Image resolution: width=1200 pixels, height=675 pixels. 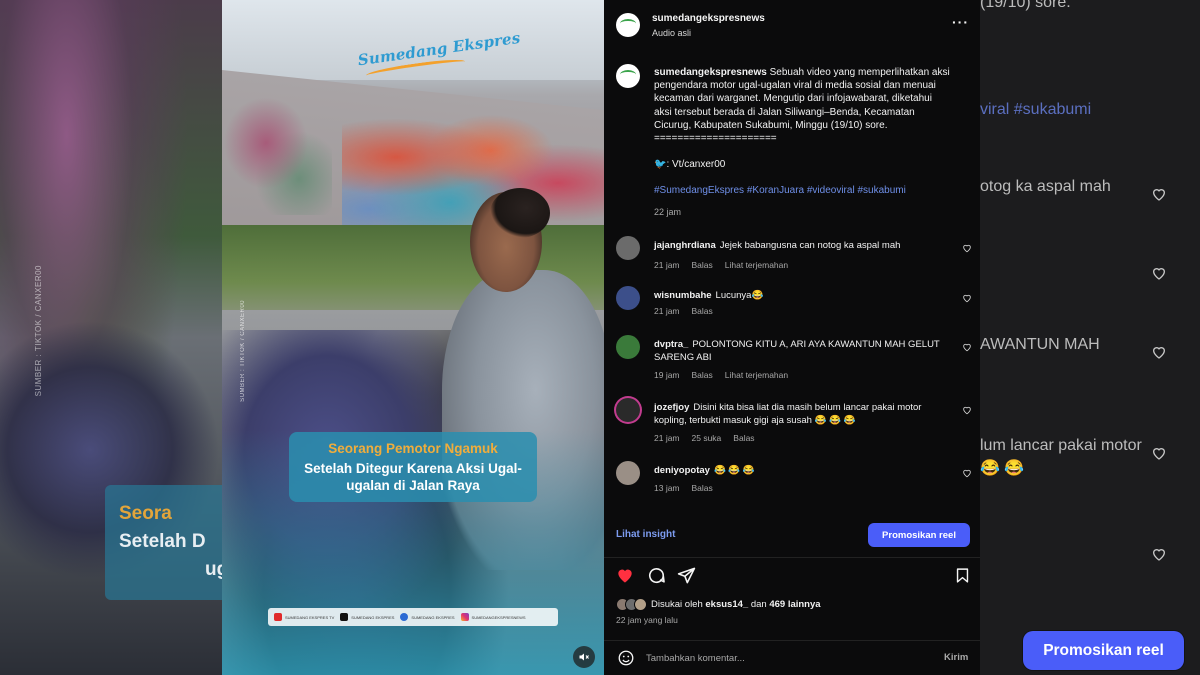 What do you see at coordinates (685, 245) in the screenshot?
I see `comment-username: jajanghrdiana` at bounding box center [685, 245].